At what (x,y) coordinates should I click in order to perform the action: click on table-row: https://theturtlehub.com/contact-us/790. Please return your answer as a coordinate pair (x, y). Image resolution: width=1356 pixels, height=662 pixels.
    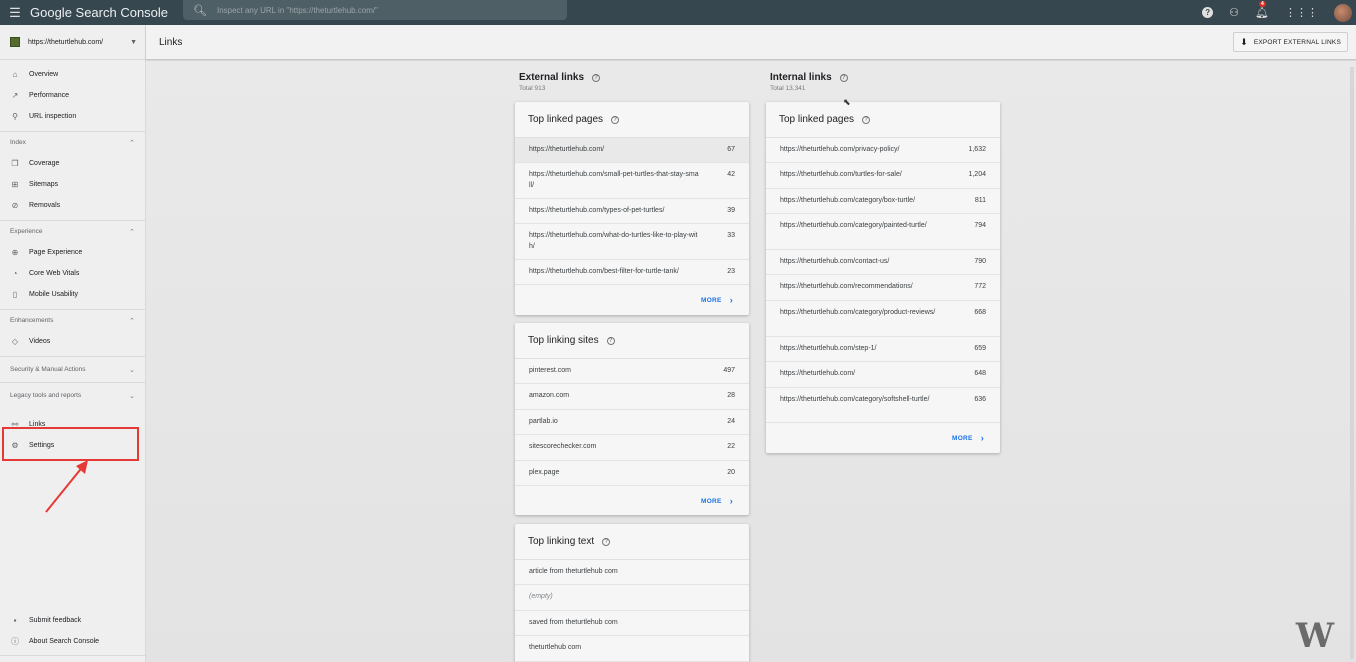
    Looking at the image, I should click on (883, 262).